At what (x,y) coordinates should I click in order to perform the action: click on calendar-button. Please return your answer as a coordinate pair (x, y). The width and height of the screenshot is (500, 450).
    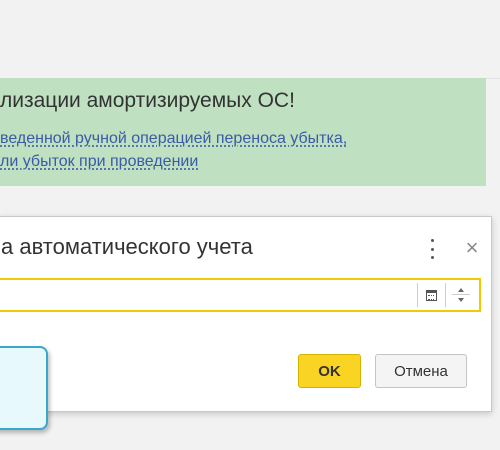
    Looking at the image, I should click on (430, 295).